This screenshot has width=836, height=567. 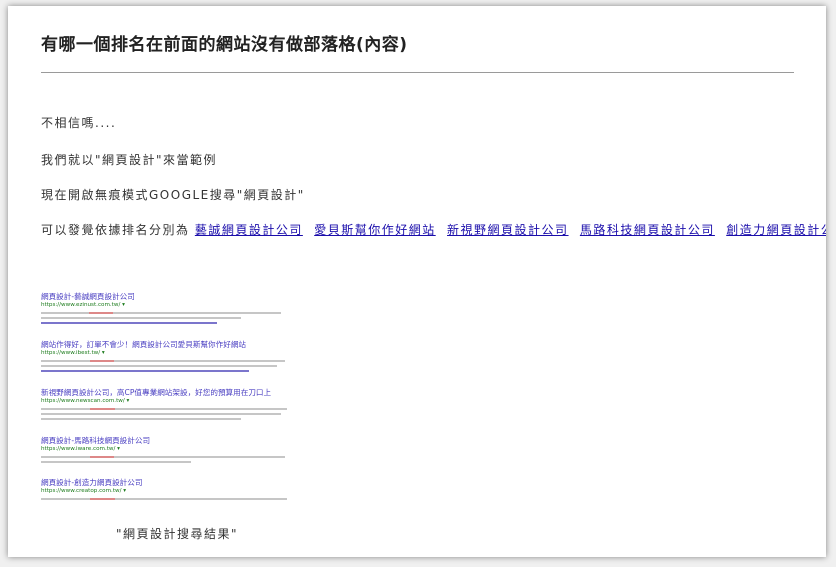 What do you see at coordinates (224, 45) in the screenshot?
I see `article-title: 有哪一個排名在前面的網站沒有做部落格(內容)` at bounding box center [224, 45].